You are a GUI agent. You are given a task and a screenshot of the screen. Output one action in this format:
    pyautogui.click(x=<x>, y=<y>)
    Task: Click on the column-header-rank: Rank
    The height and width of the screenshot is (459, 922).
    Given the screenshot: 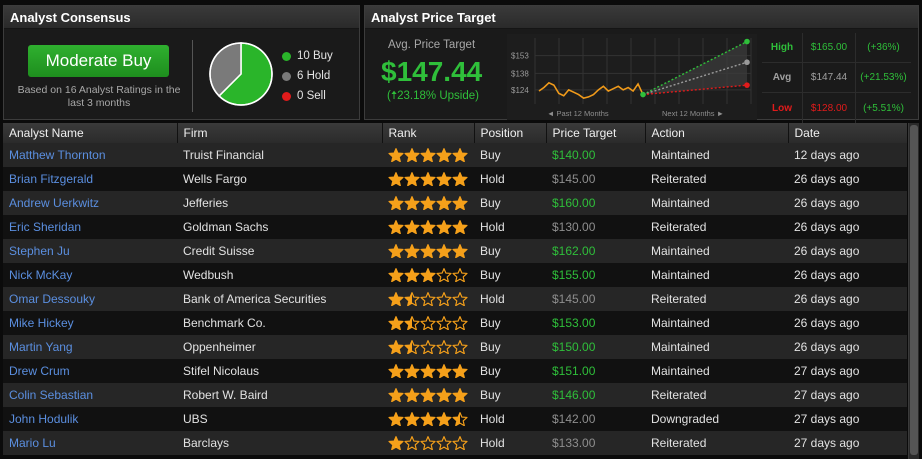 What is the action you would take?
    pyautogui.click(x=428, y=133)
    